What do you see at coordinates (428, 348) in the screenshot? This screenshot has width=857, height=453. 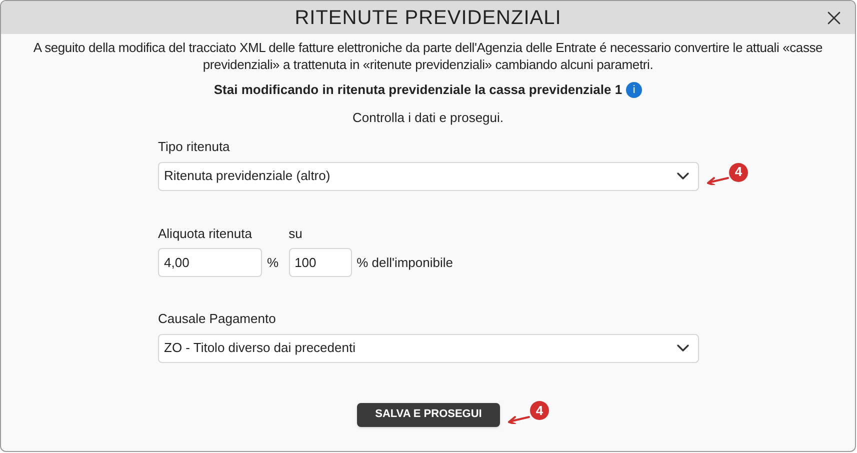 I see `payment-reason-select: ZO - Titolo diverso dai precedenti` at bounding box center [428, 348].